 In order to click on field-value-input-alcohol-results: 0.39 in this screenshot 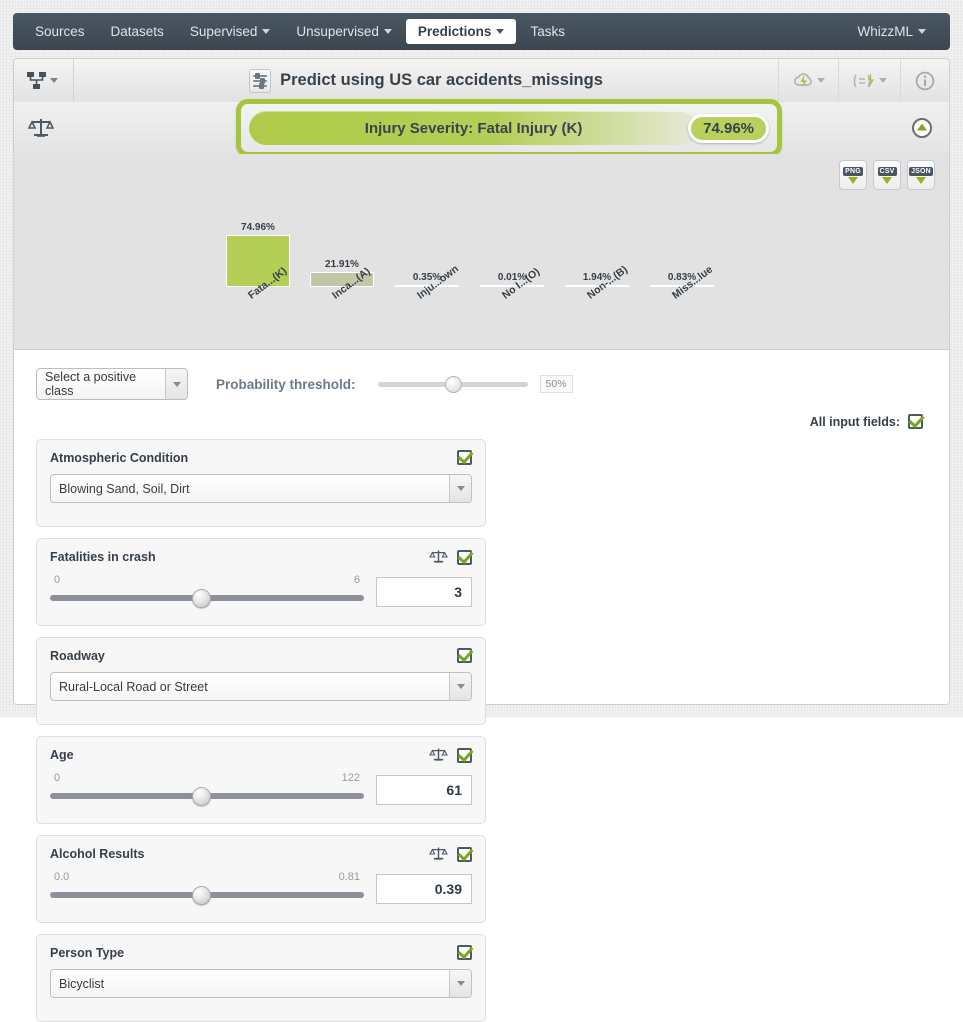, I will do `click(424, 889)`.